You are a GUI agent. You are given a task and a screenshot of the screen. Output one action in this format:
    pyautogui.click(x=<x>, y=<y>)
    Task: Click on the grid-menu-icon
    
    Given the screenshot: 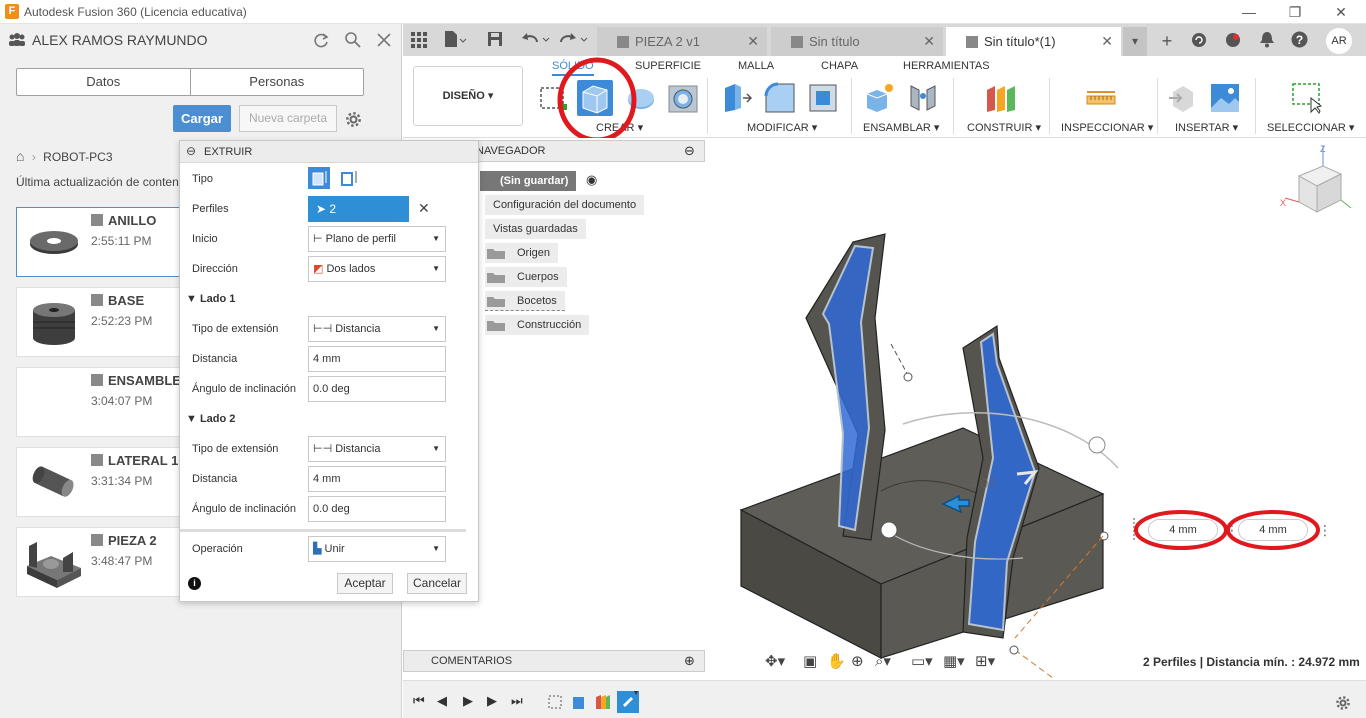 What is the action you would take?
    pyautogui.click(x=419, y=40)
    